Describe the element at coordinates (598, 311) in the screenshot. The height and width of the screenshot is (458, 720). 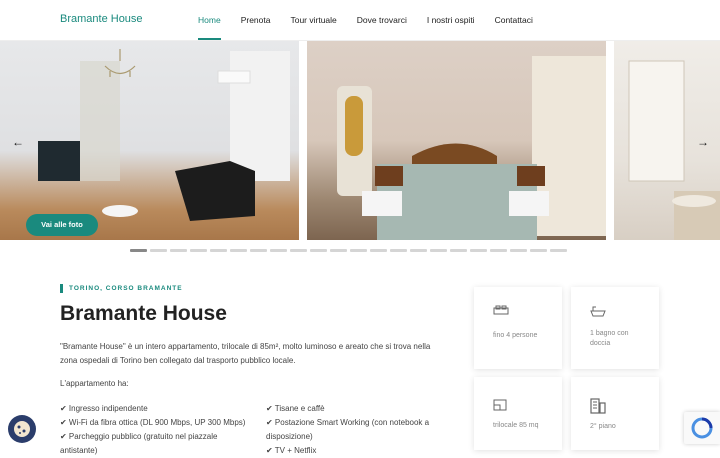
I see `bathtub-icon` at that location.